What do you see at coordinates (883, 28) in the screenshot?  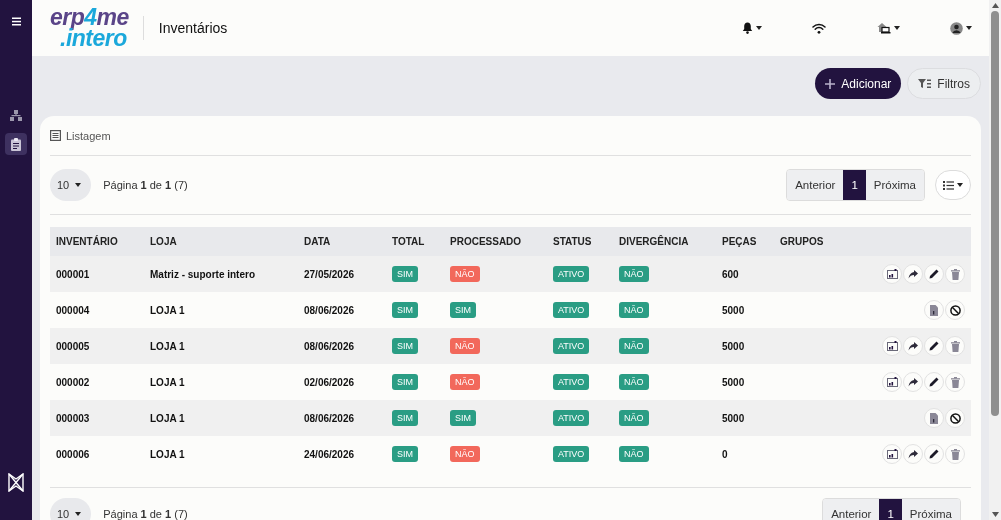 I see `house-laptop-icon` at bounding box center [883, 28].